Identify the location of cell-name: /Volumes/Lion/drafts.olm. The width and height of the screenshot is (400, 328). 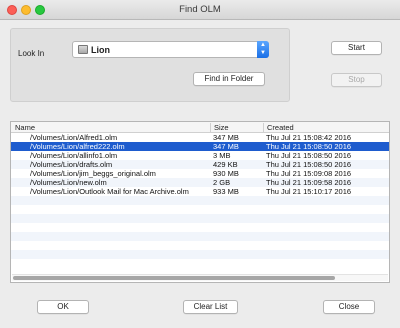
(71, 164).